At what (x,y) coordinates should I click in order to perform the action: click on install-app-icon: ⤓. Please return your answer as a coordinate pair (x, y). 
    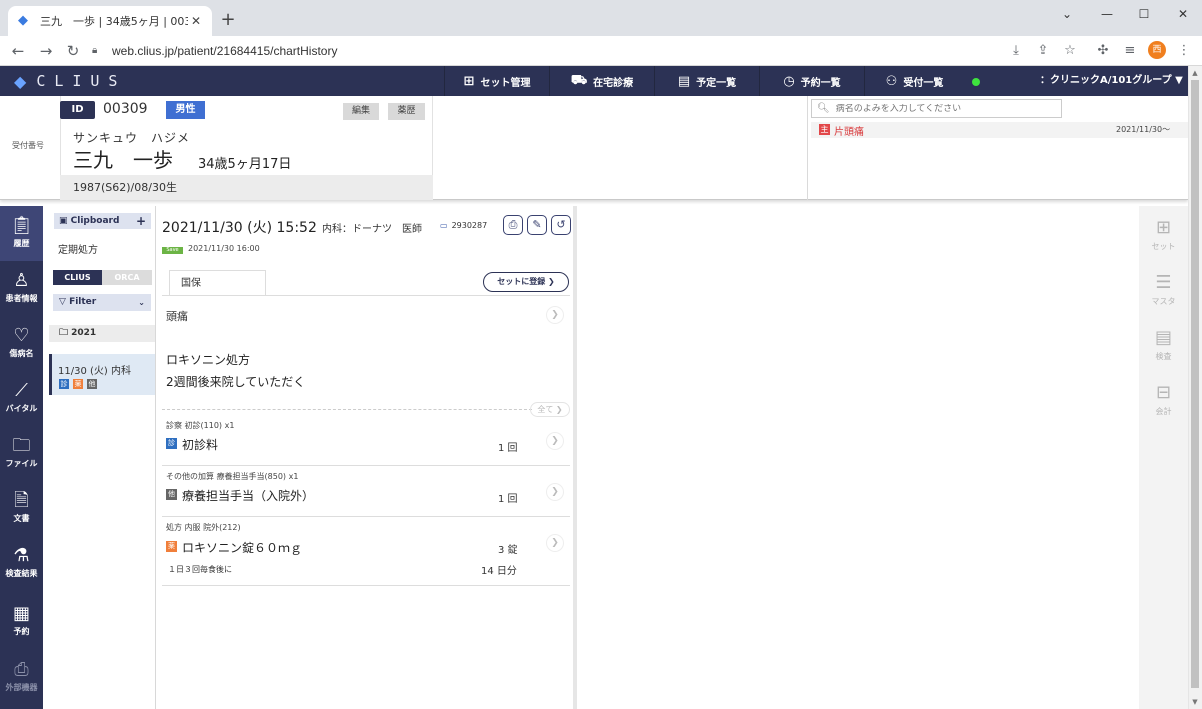
    Looking at the image, I should click on (1016, 51).